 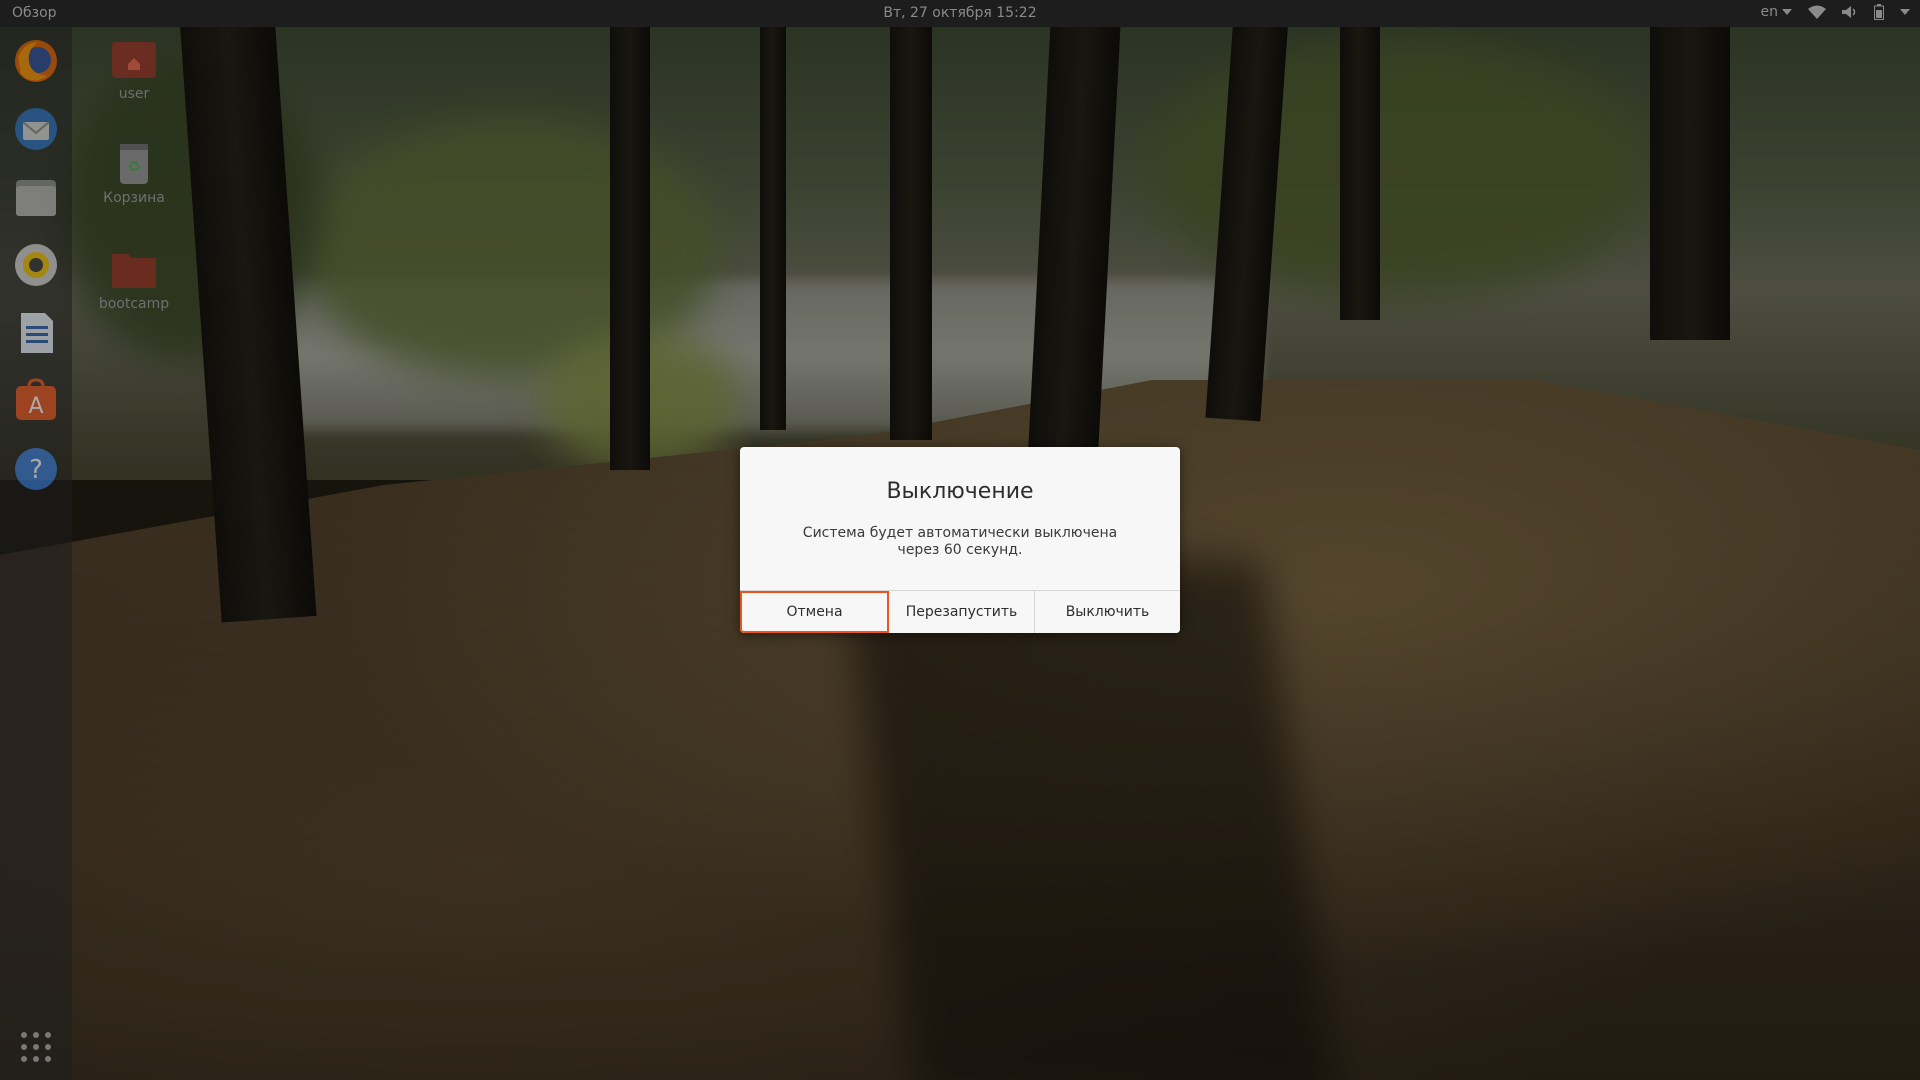 What do you see at coordinates (36, 197) in the screenshot?
I see `files-icon` at bounding box center [36, 197].